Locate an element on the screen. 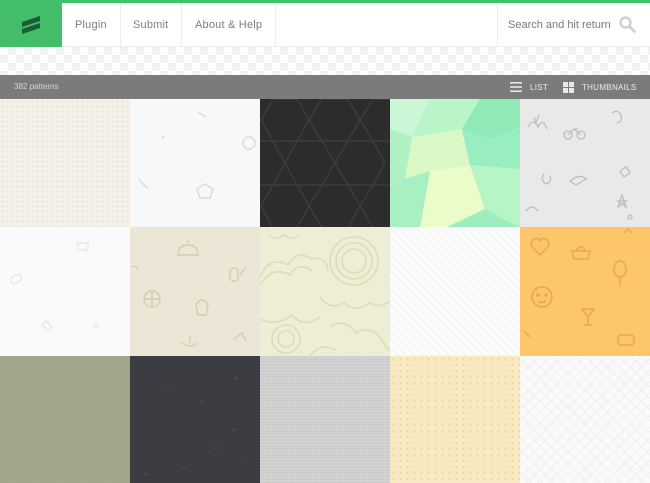 This screenshot has height=483, width=650. pattern-tile-dark-speckle is located at coordinates (195, 419).